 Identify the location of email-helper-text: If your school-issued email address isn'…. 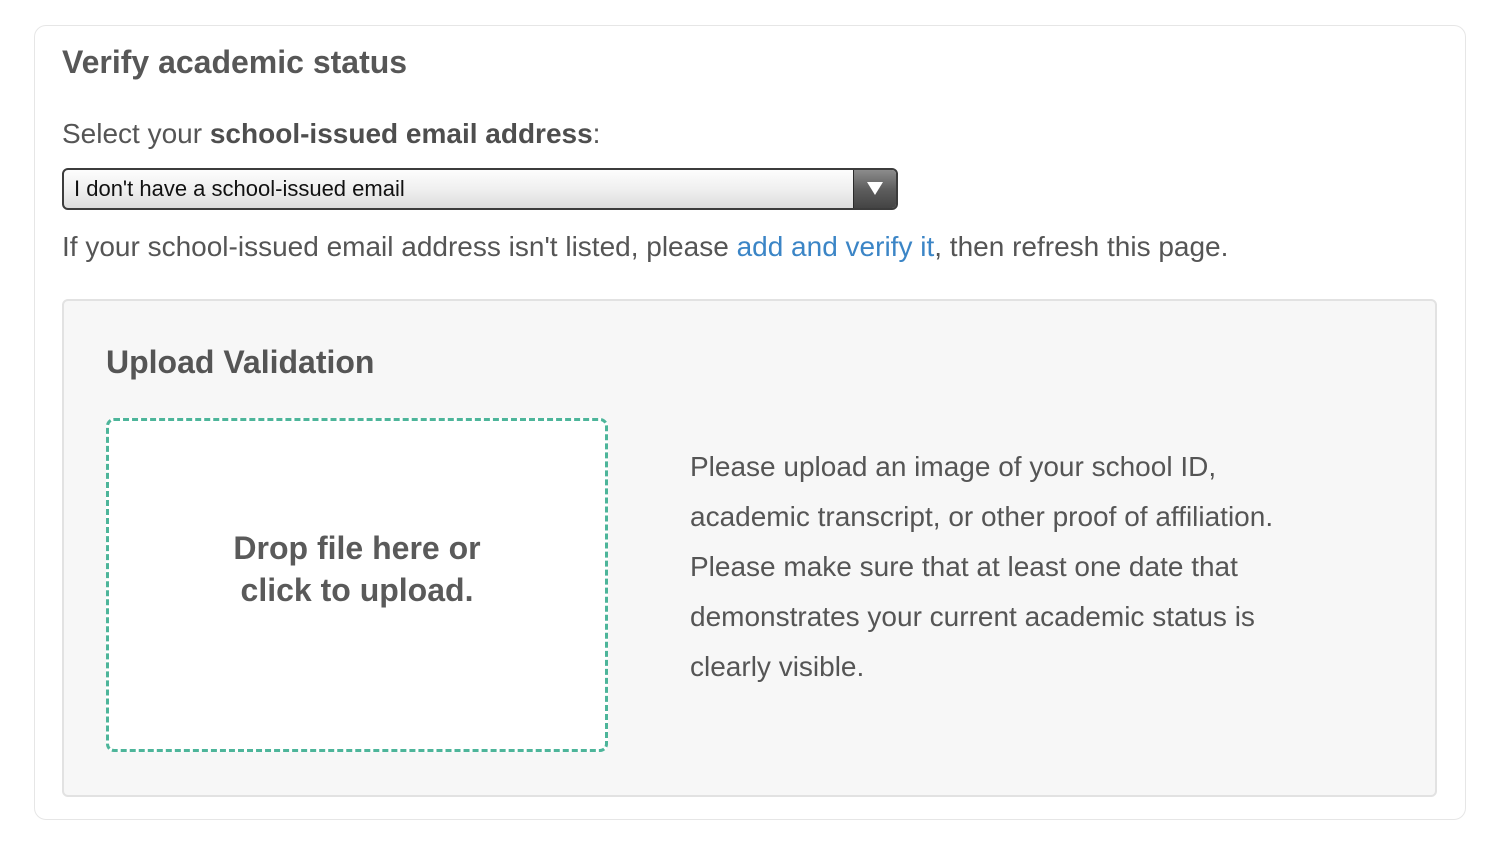
(645, 247).